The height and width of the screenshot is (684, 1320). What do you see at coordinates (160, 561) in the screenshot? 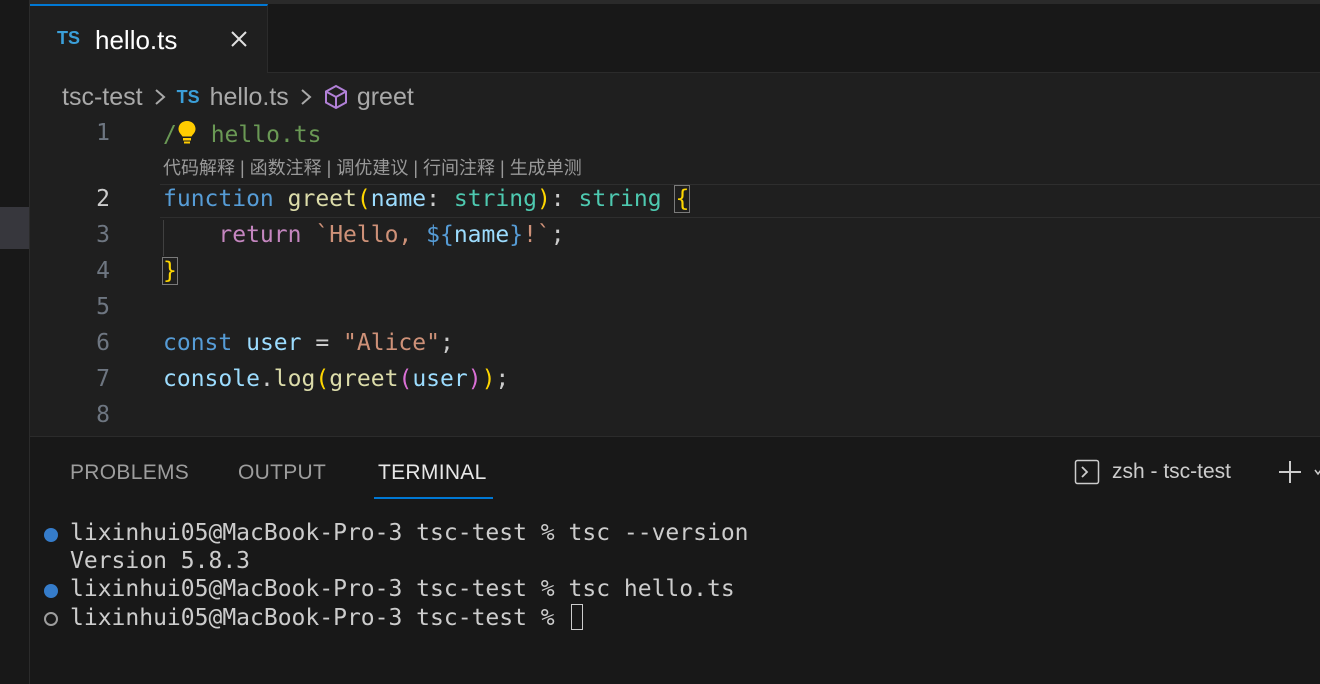
I see `terminal-line: Version 5.8.3` at bounding box center [160, 561].